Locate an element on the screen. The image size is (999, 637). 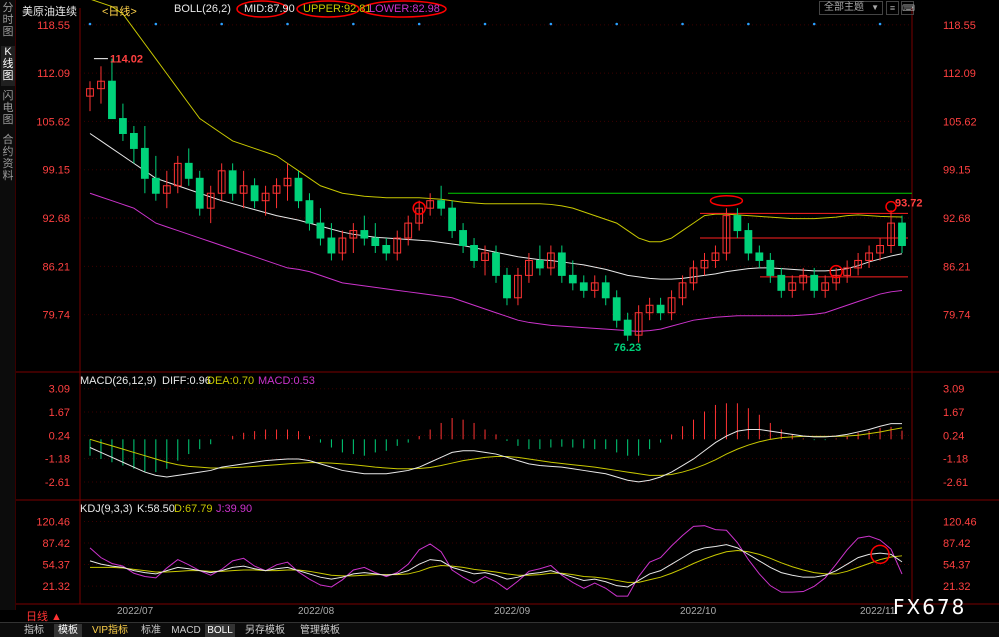
tab-vip-indicator: VIP指标 is located at coordinates (110, 630).